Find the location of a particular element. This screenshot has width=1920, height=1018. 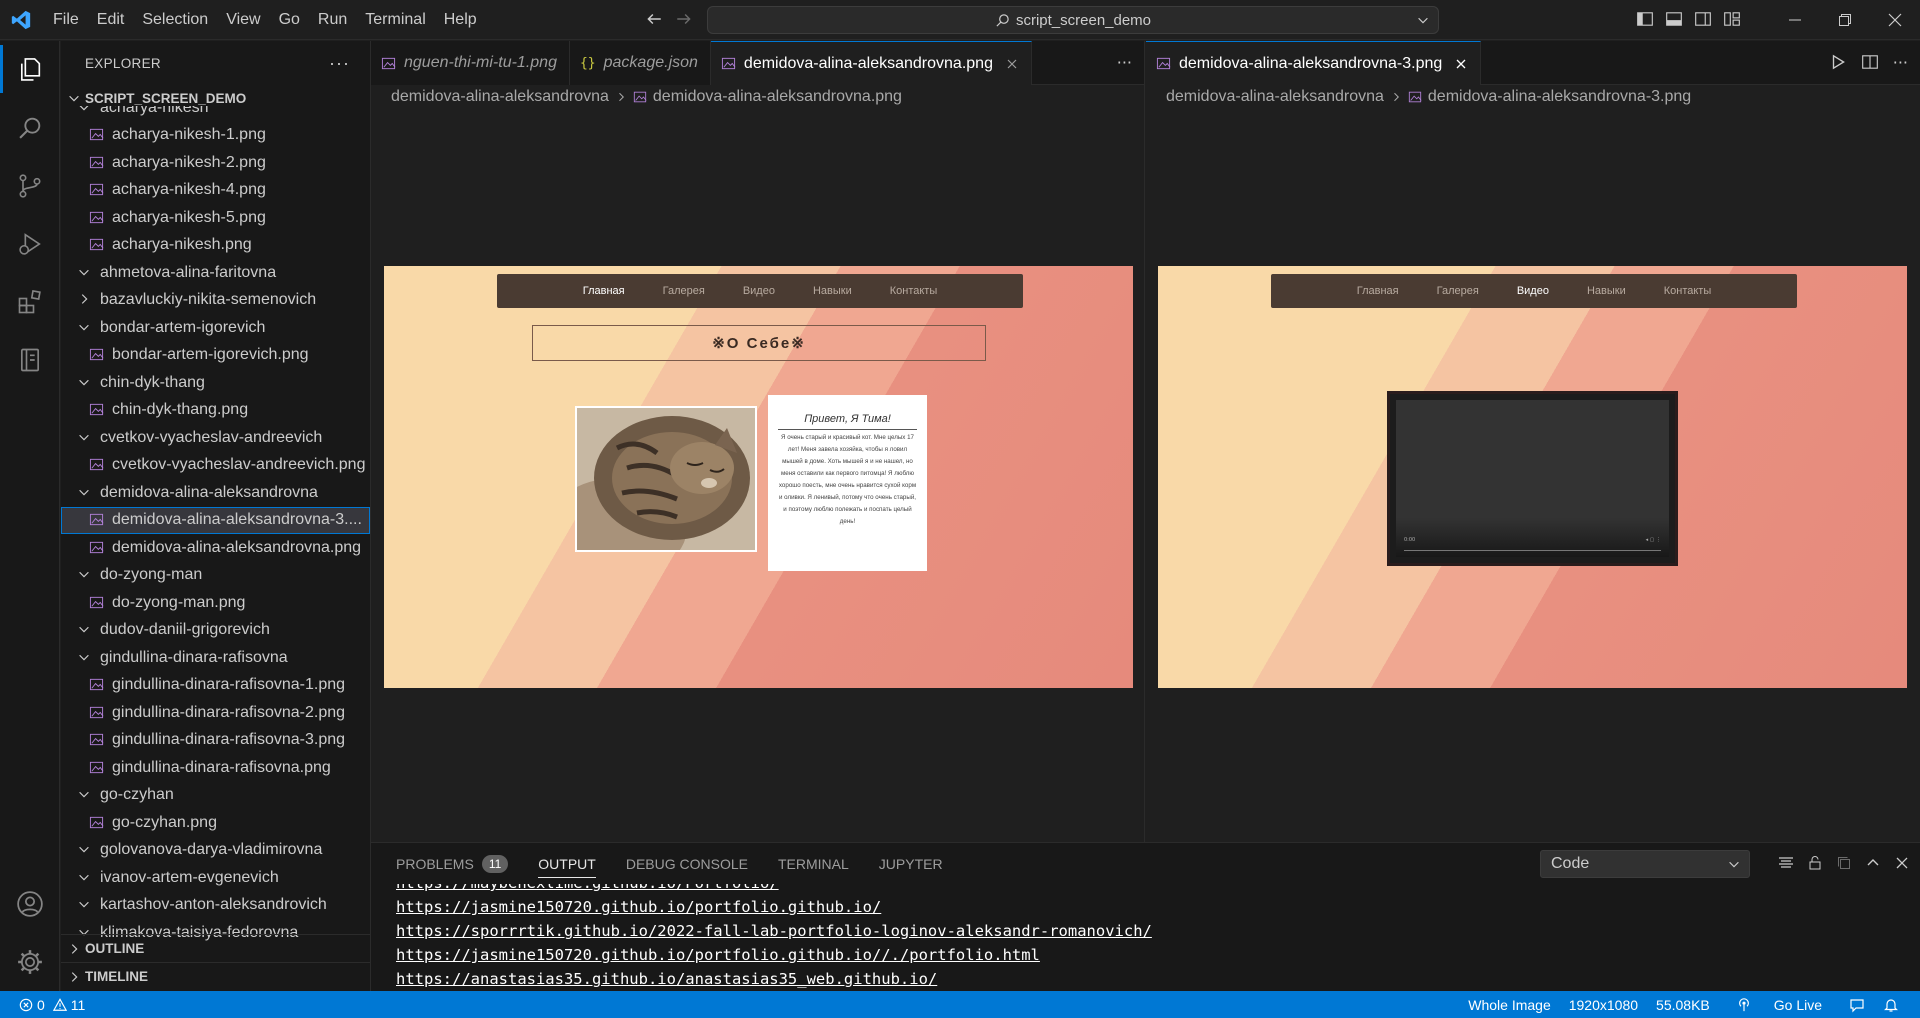

file-tree-folder: bazavluckiy-nikita-semenovich is located at coordinates (215, 301).